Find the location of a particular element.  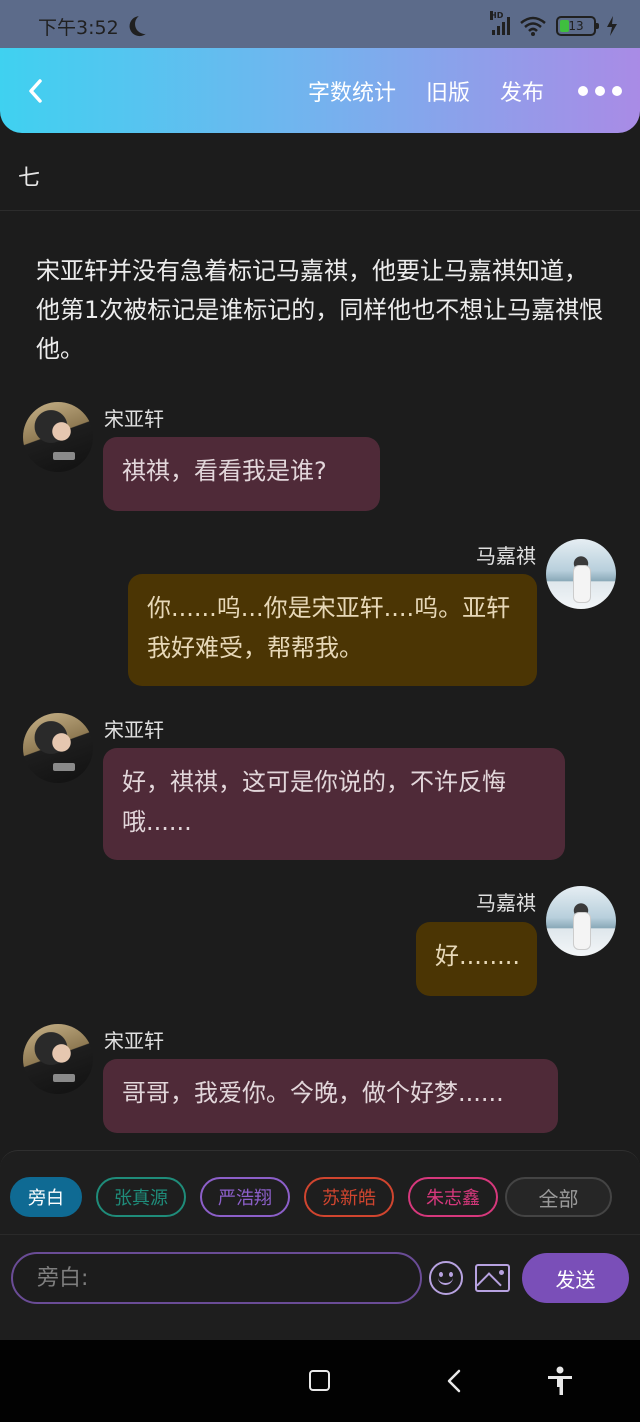

signal-icon: HD is located at coordinates (500, 23).